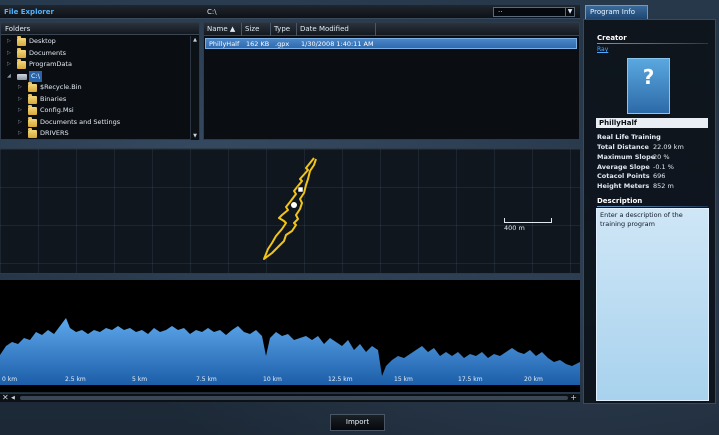 The image size is (719, 435). I want to click on stat-value: -0.1 %, so click(663, 167).